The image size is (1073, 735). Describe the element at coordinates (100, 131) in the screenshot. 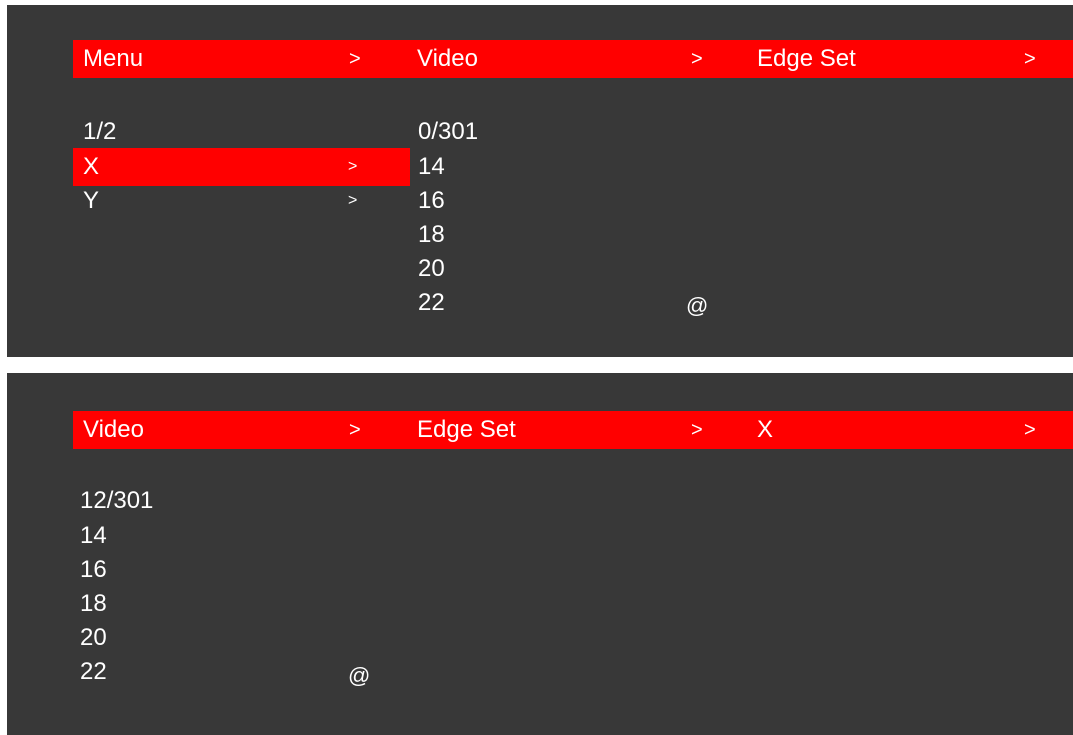

I see `page-indicator: 1/2` at that location.